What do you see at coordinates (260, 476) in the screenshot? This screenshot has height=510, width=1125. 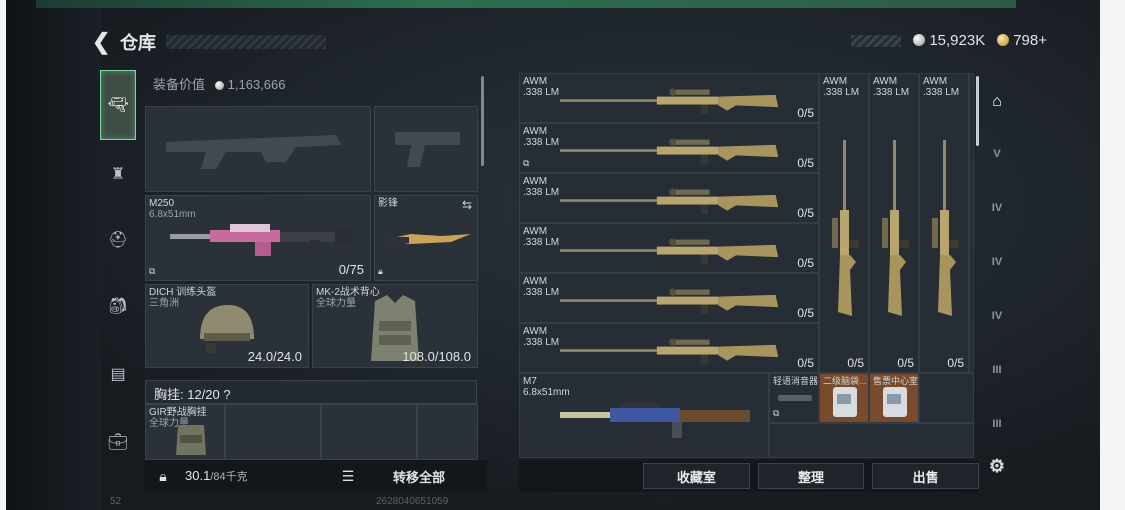 I see `carry-weight: 30.1/84千克` at bounding box center [260, 476].